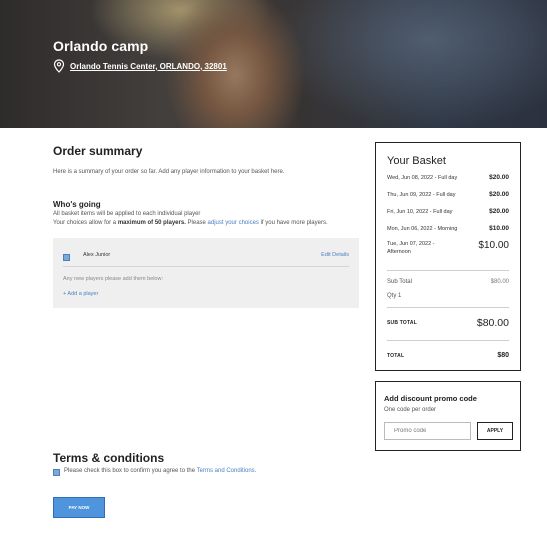 The width and height of the screenshot is (547, 542). I want to click on player-limit-suffix: if you have more players., so click(293, 223).